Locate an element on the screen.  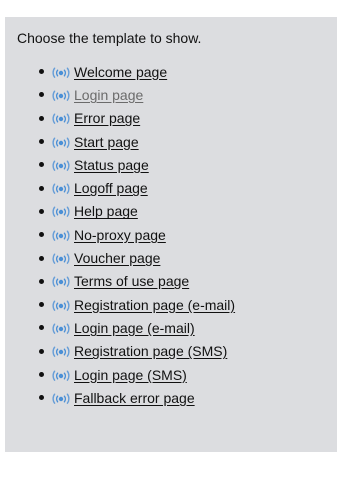
template-link-registration-sms: Registration page (SMS) is located at coordinates (150, 351).